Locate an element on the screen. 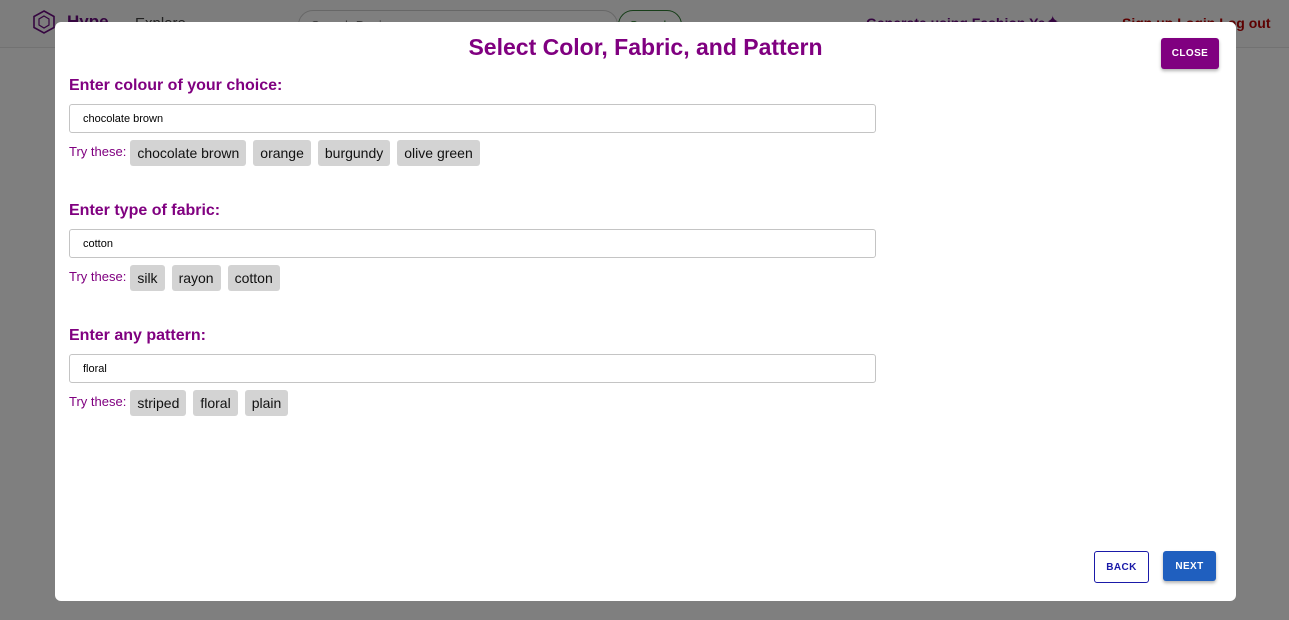 Image resolution: width=1289 pixels, height=620 pixels. close-button: CLOSE is located at coordinates (1190, 53).